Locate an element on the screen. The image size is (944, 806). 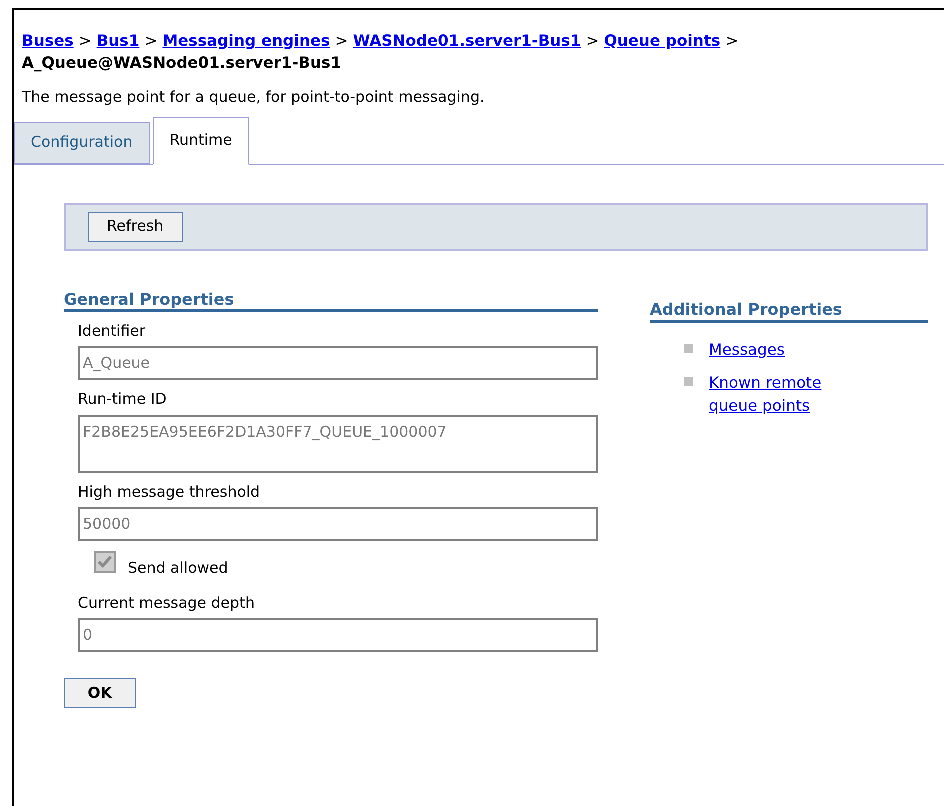
field-value: A_Queue is located at coordinates (116, 363).